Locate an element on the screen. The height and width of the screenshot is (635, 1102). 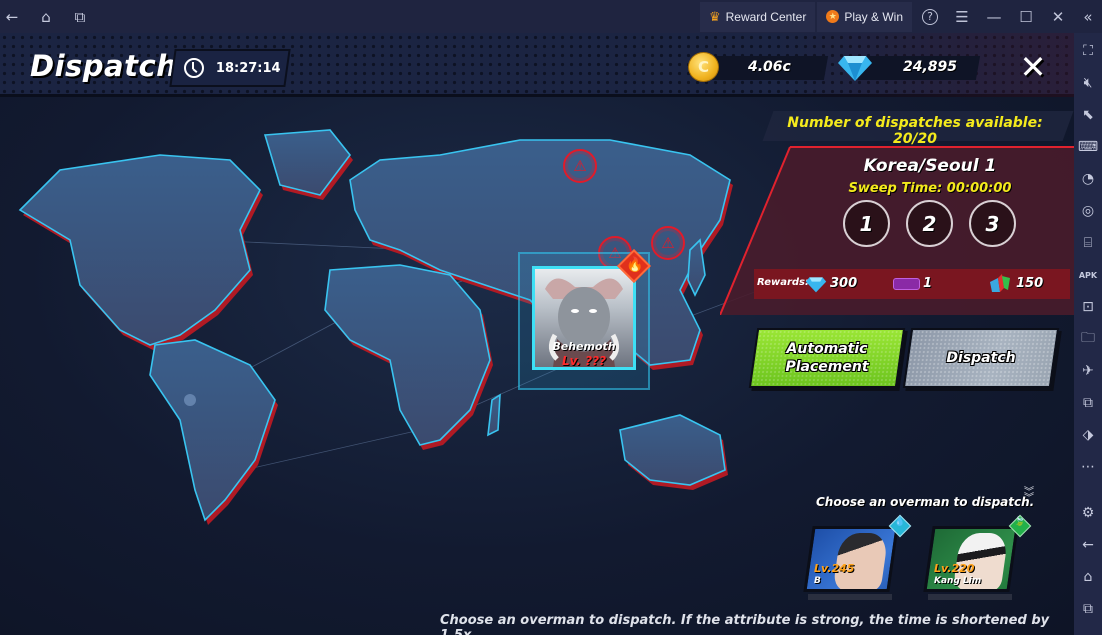
greenland is located at coordinates (307, 162).